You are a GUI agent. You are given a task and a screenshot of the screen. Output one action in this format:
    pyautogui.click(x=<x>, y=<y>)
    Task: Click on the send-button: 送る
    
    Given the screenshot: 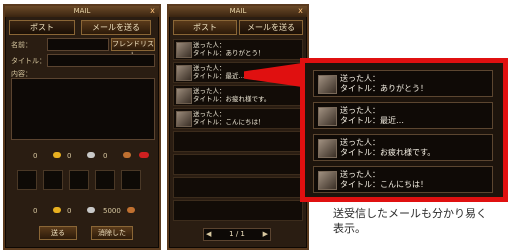 What is the action you would take?
    pyautogui.click(x=58, y=233)
    